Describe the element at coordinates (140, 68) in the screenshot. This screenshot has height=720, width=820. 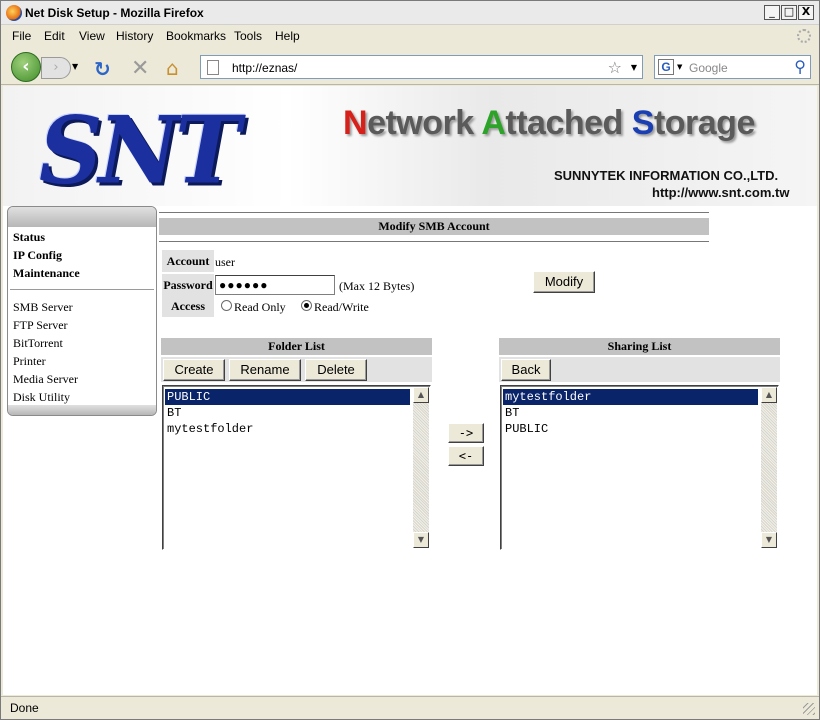
I see `stop-icon: ✕` at that location.